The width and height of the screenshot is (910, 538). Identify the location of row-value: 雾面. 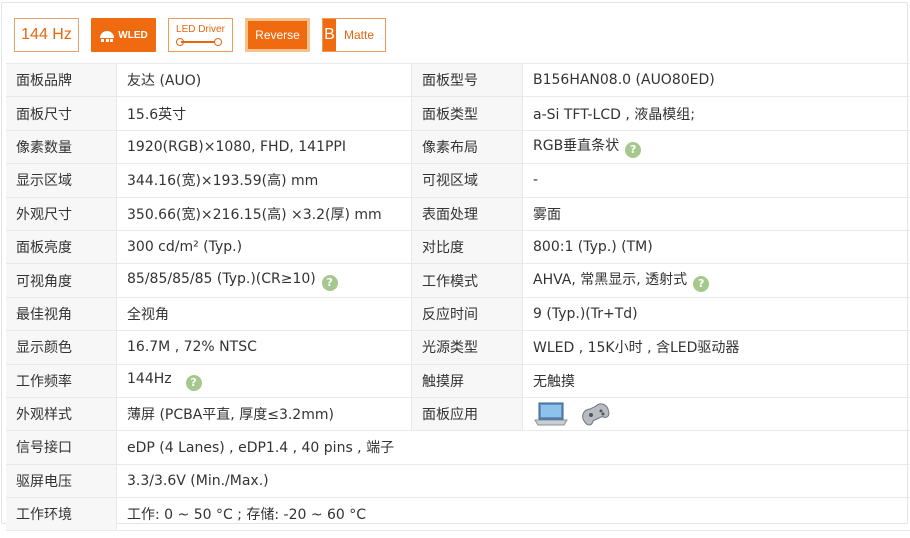
(716, 214).